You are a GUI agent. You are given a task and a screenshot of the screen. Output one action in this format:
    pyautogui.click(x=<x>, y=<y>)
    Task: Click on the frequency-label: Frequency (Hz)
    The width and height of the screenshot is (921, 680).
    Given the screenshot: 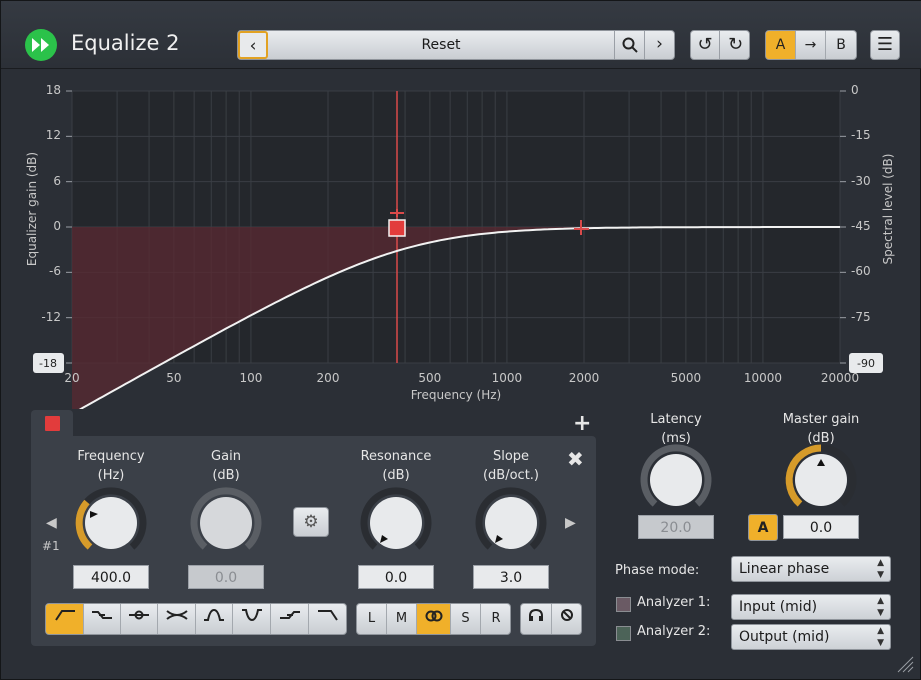 What is the action you would take?
    pyautogui.click(x=111, y=466)
    